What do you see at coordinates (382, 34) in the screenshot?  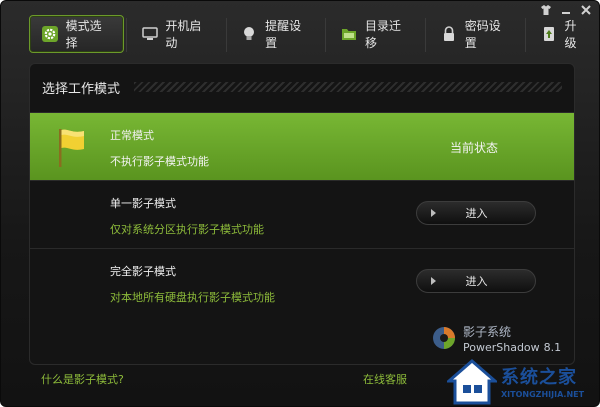 I see `tab-label: 目录迁移` at bounding box center [382, 34].